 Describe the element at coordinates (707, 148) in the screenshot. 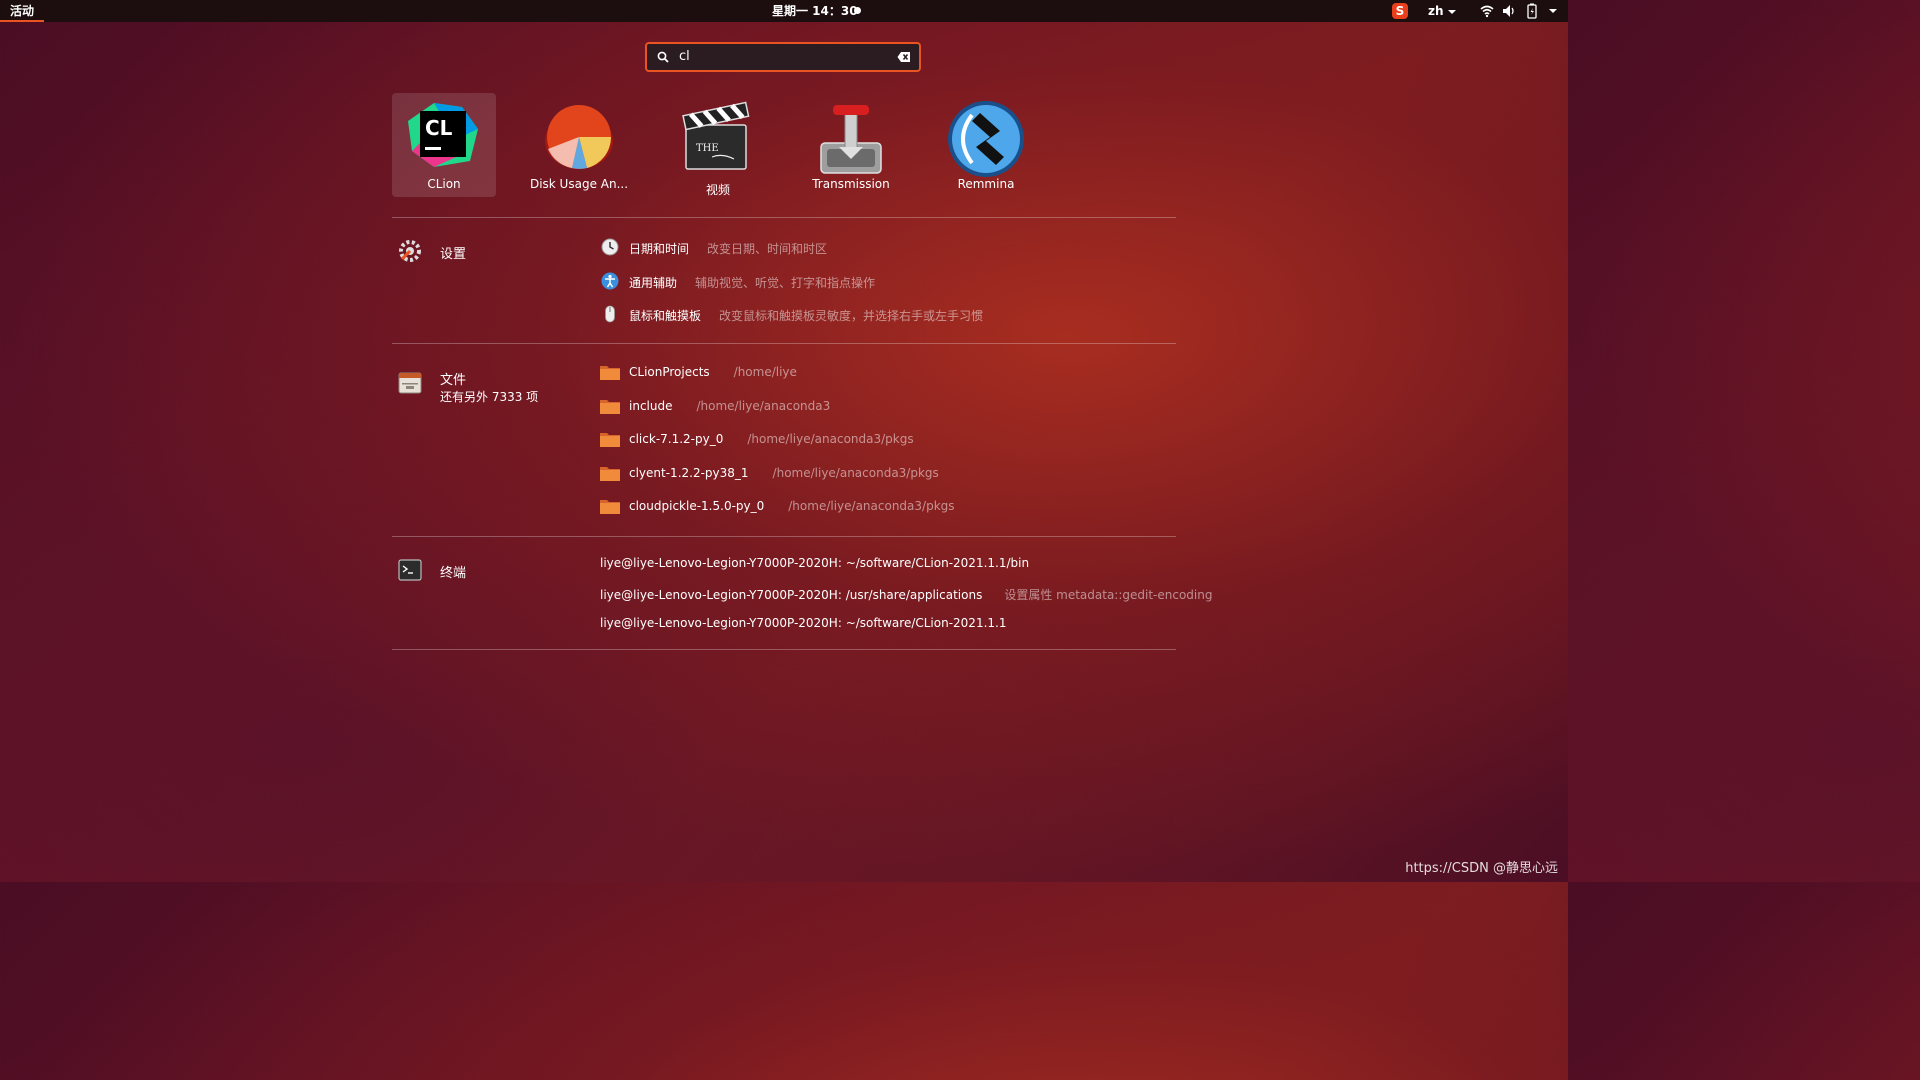

I see `svg-text: THE` at that location.